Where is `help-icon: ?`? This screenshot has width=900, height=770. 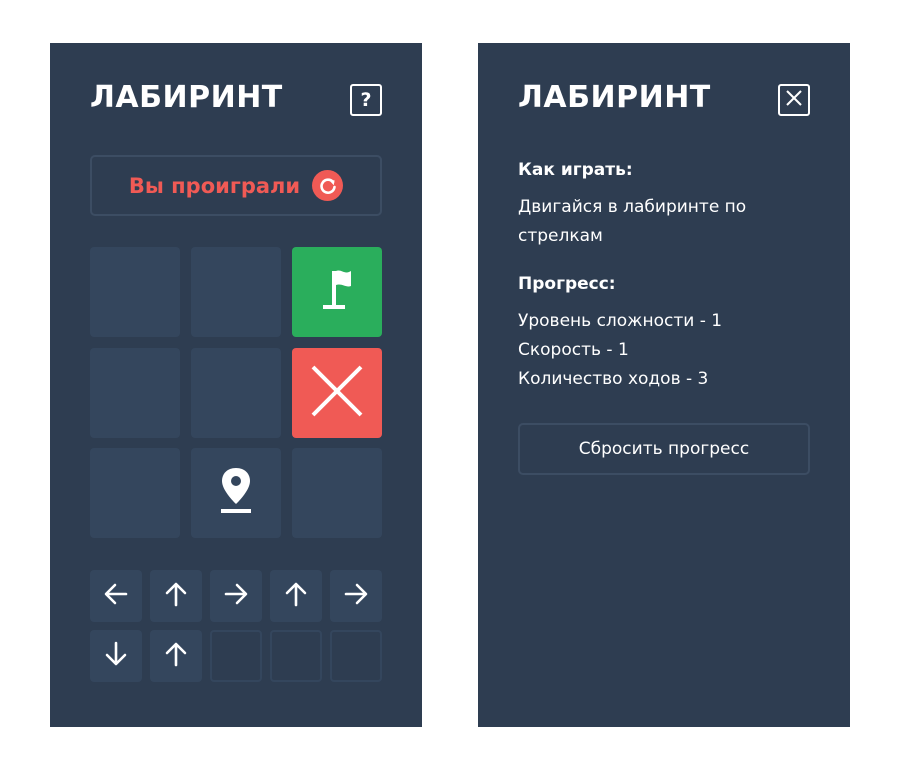
help-icon: ? is located at coordinates (366, 100).